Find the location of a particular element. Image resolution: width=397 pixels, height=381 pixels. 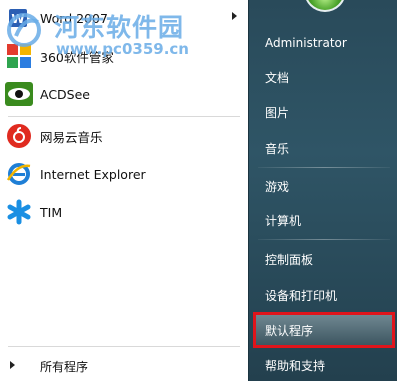

menu-item-label: 默认程序 is located at coordinates (289, 330).